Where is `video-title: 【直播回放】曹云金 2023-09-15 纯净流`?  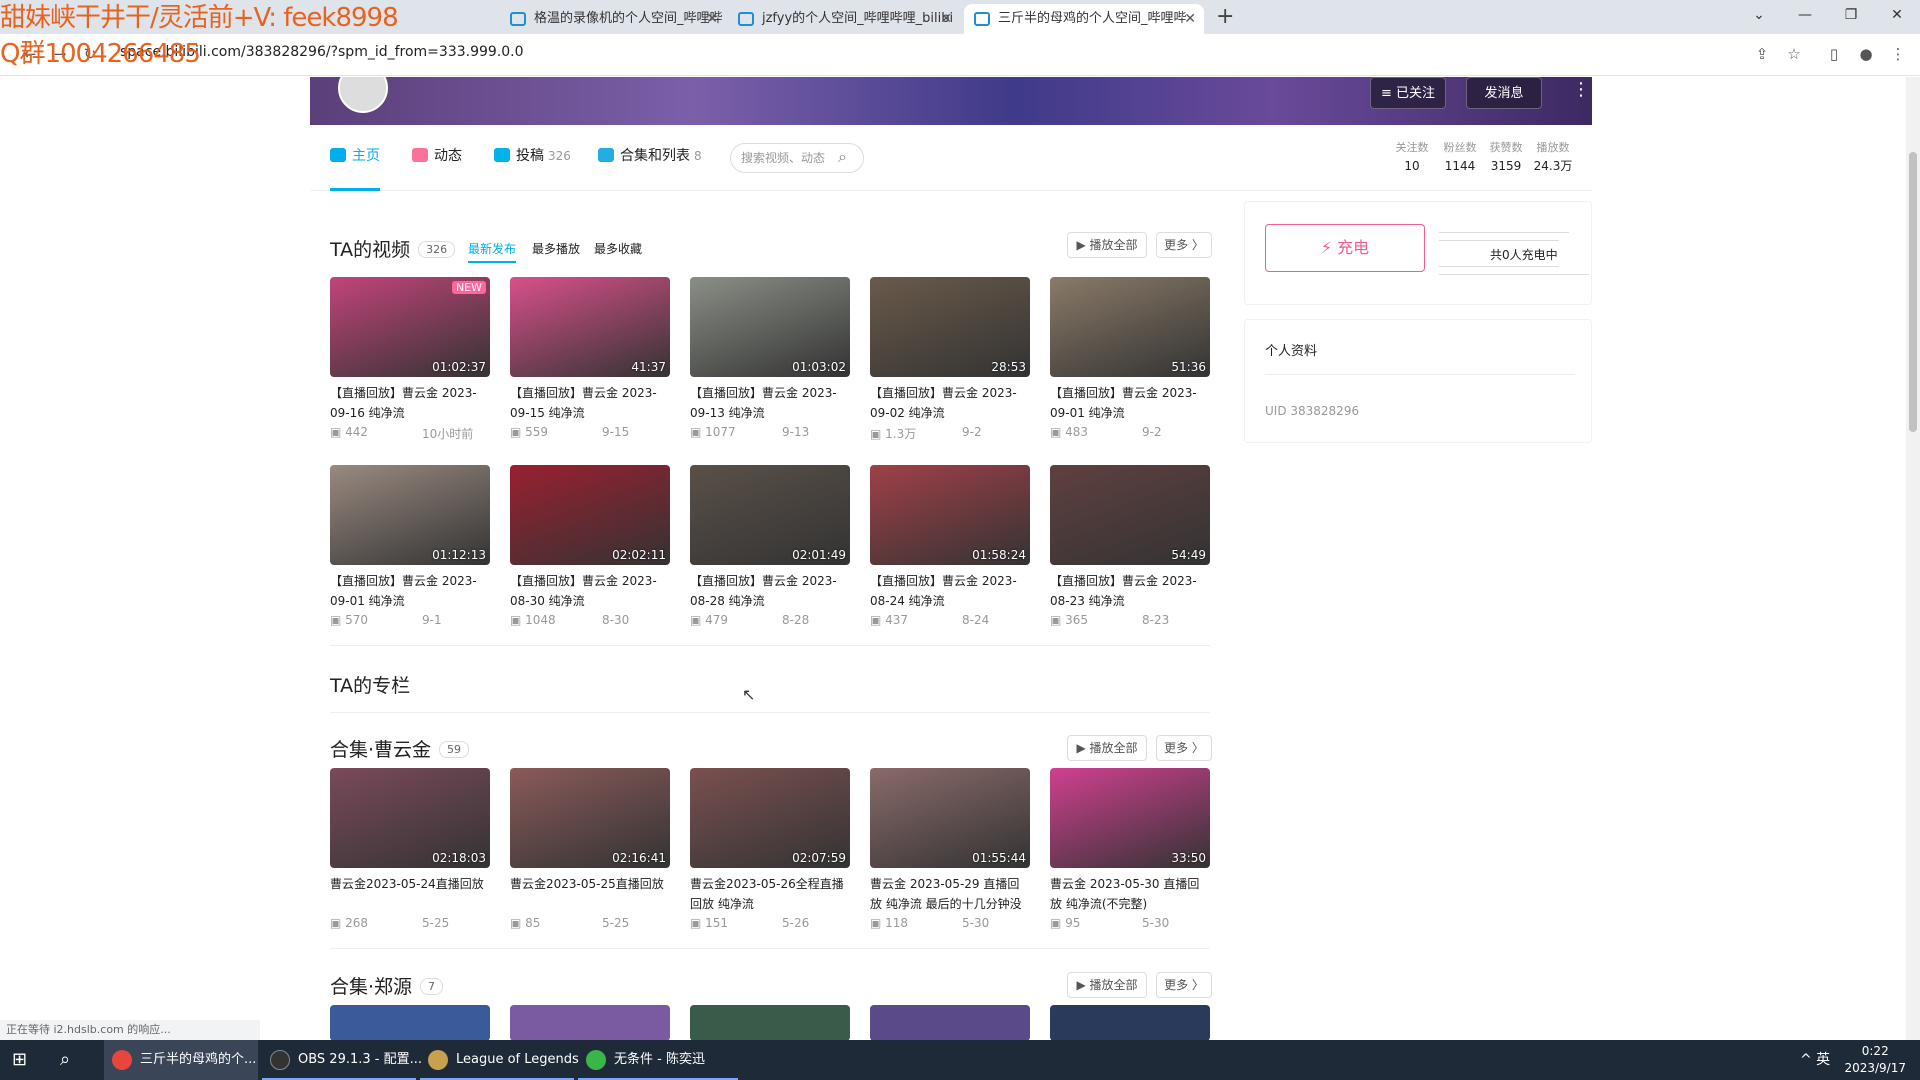 video-title: 【直播回放】曹云金 2023-09-15 纯净流 is located at coordinates (590, 403).